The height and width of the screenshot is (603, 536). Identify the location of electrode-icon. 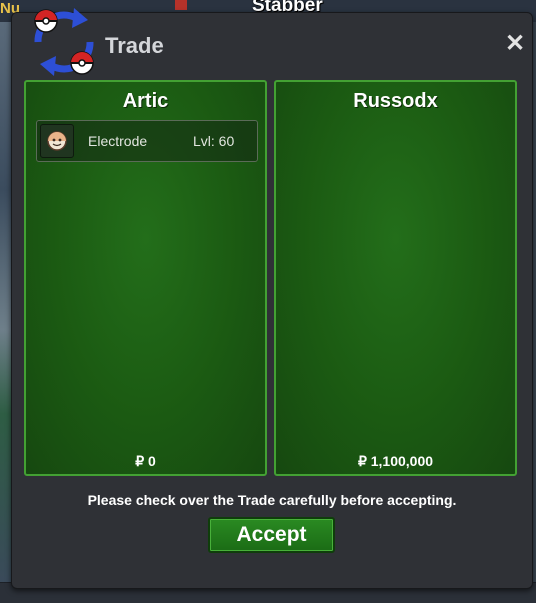
(57, 141).